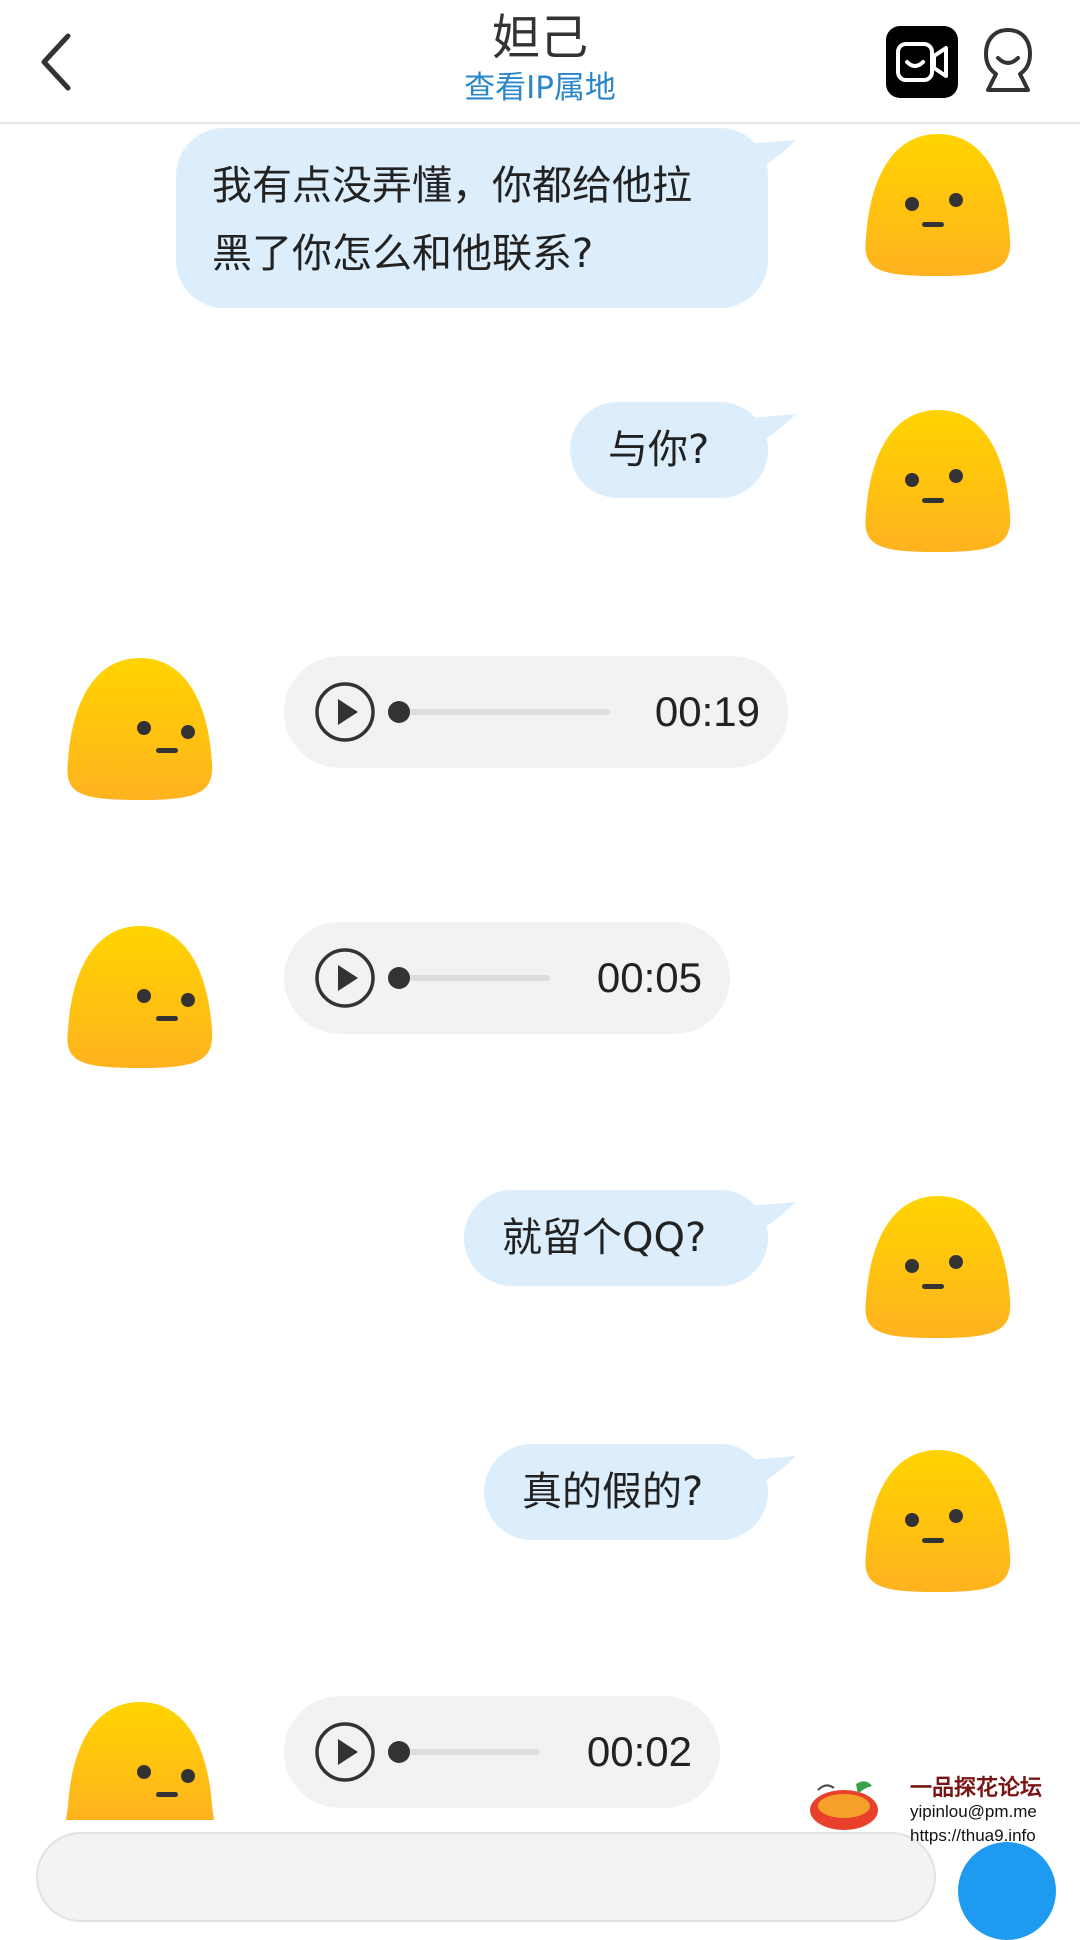  What do you see at coordinates (844, 1805) in the screenshot?
I see `forum-logo-icon` at bounding box center [844, 1805].